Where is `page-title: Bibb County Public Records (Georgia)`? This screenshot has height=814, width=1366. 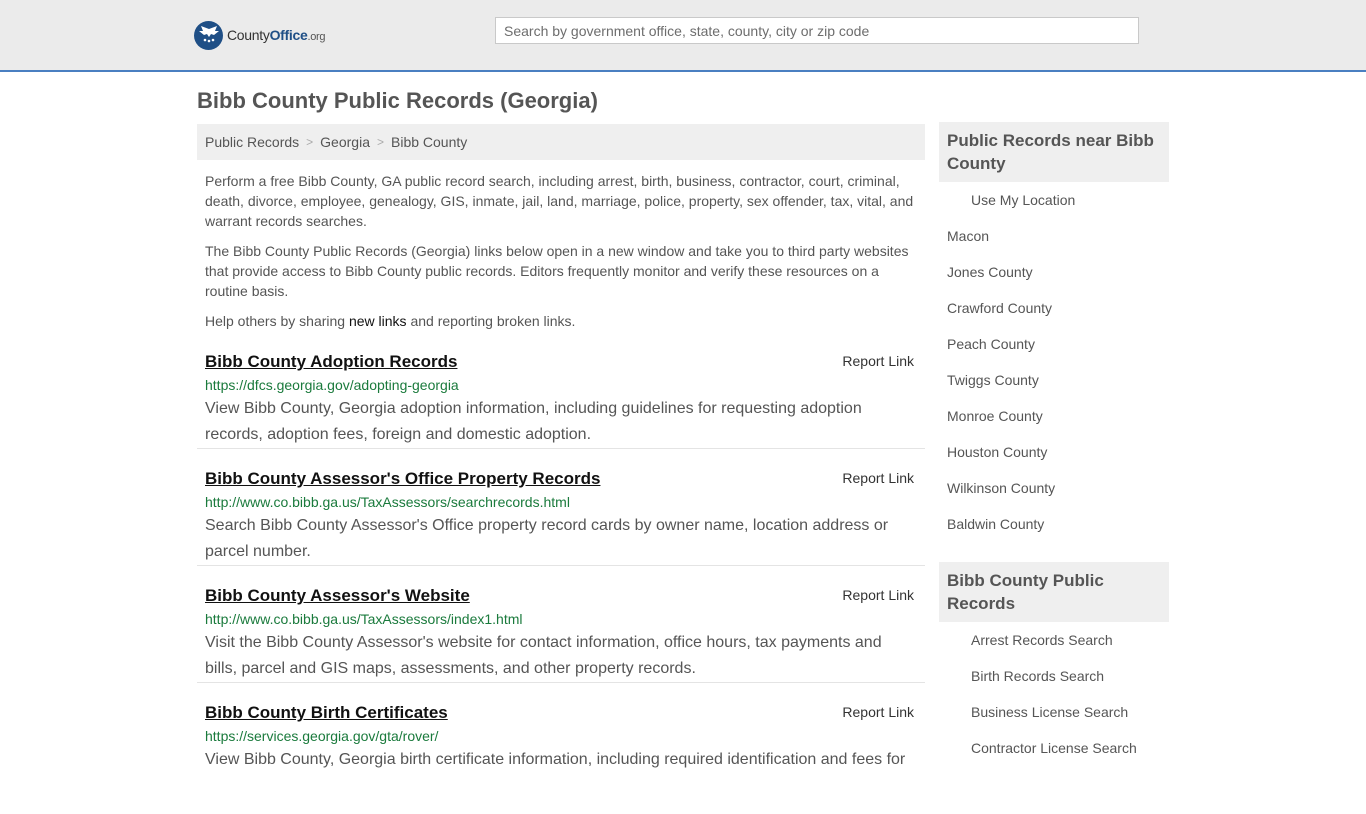 page-title: Bibb County Public Records (Georgia) is located at coordinates (397, 100).